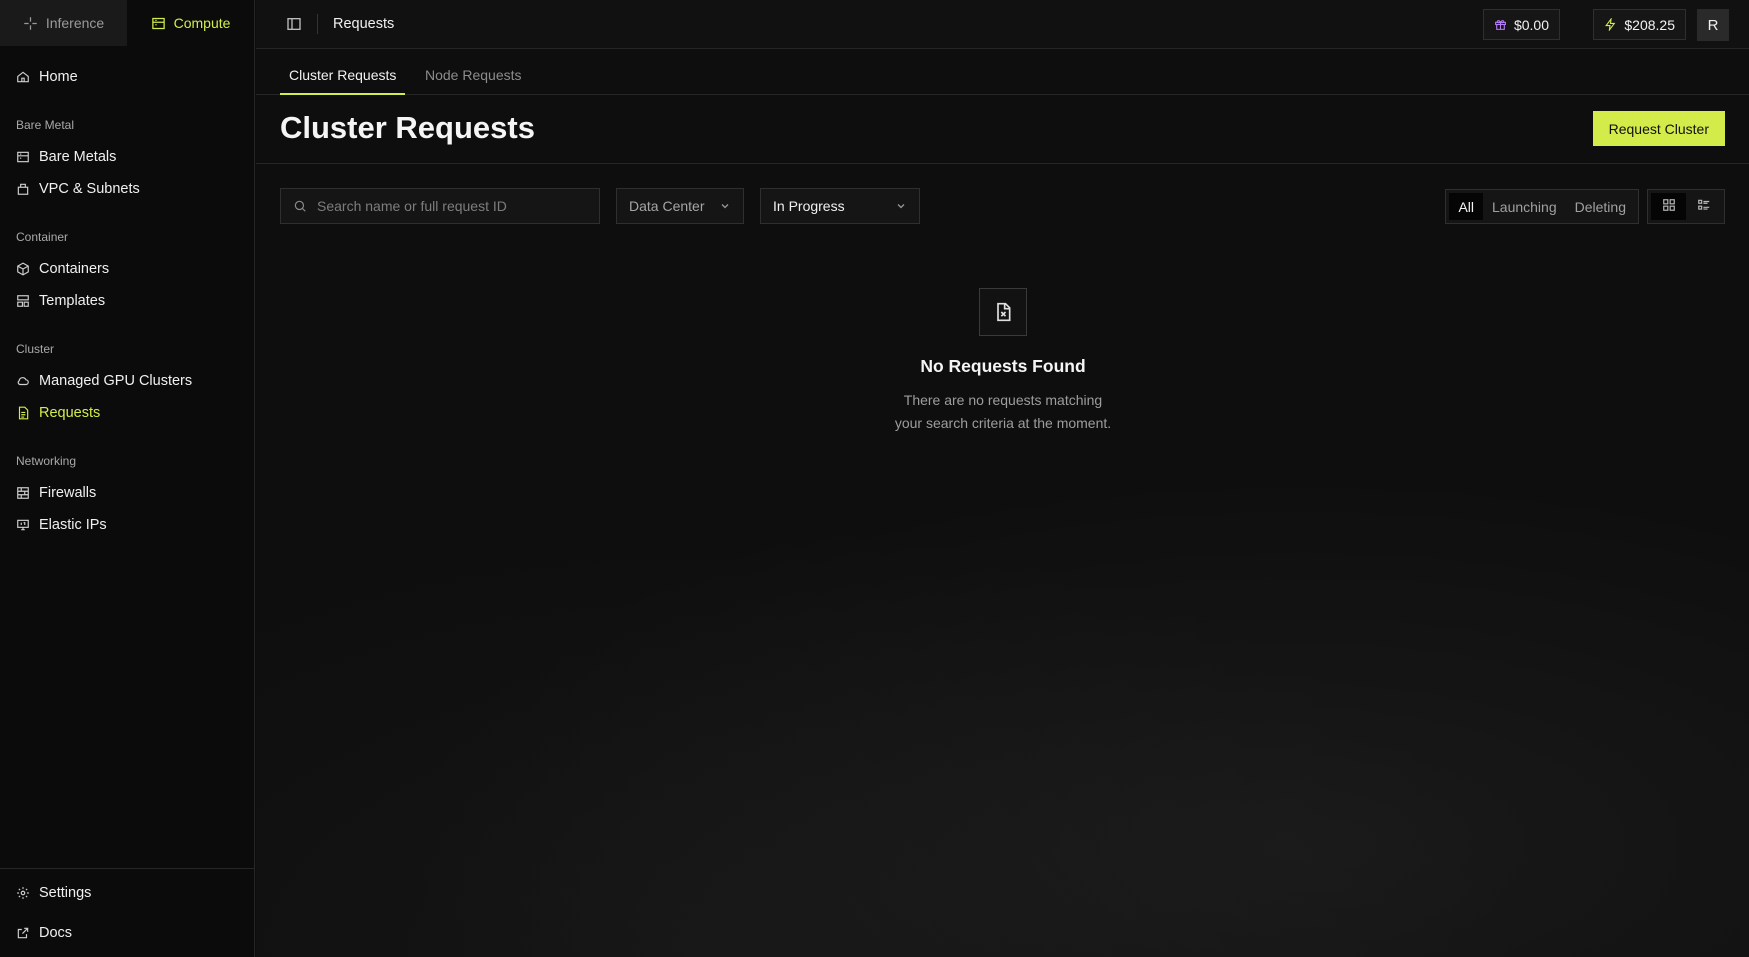 The image size is (1749, 957). What do you see at coordinates (343, 81) in the screenshot?
I see `tab-cluster-requests: Cluster Requests` at bounding box center [343, 81].